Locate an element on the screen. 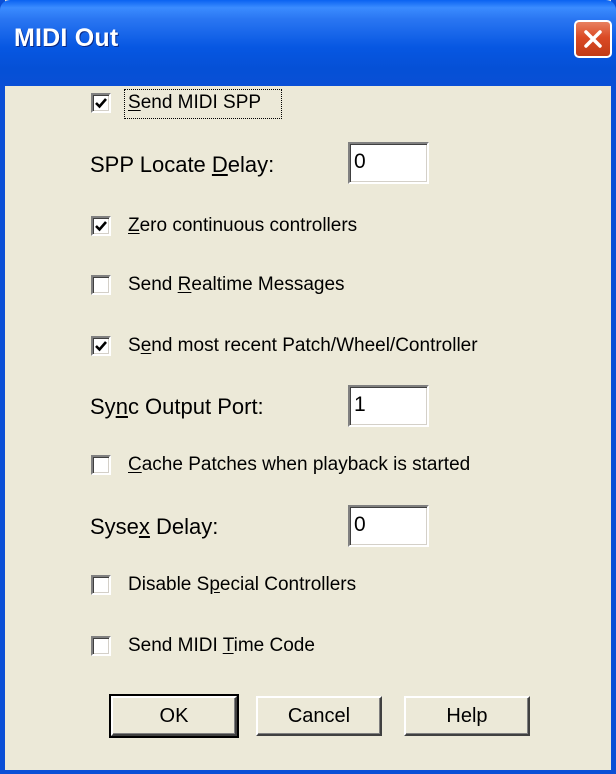 The image size is (616, 774). cache-patches-checkbox is located at coordinates (101, 465).